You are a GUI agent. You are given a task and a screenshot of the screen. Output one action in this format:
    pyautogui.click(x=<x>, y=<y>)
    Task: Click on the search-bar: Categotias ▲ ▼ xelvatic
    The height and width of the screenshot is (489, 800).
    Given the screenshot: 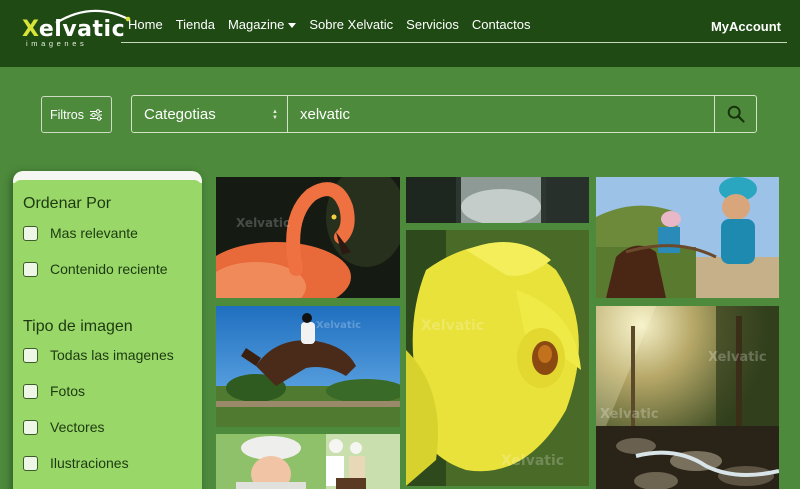 What is the action you would take?
    pyautogui.click(x=444, y=114)
    